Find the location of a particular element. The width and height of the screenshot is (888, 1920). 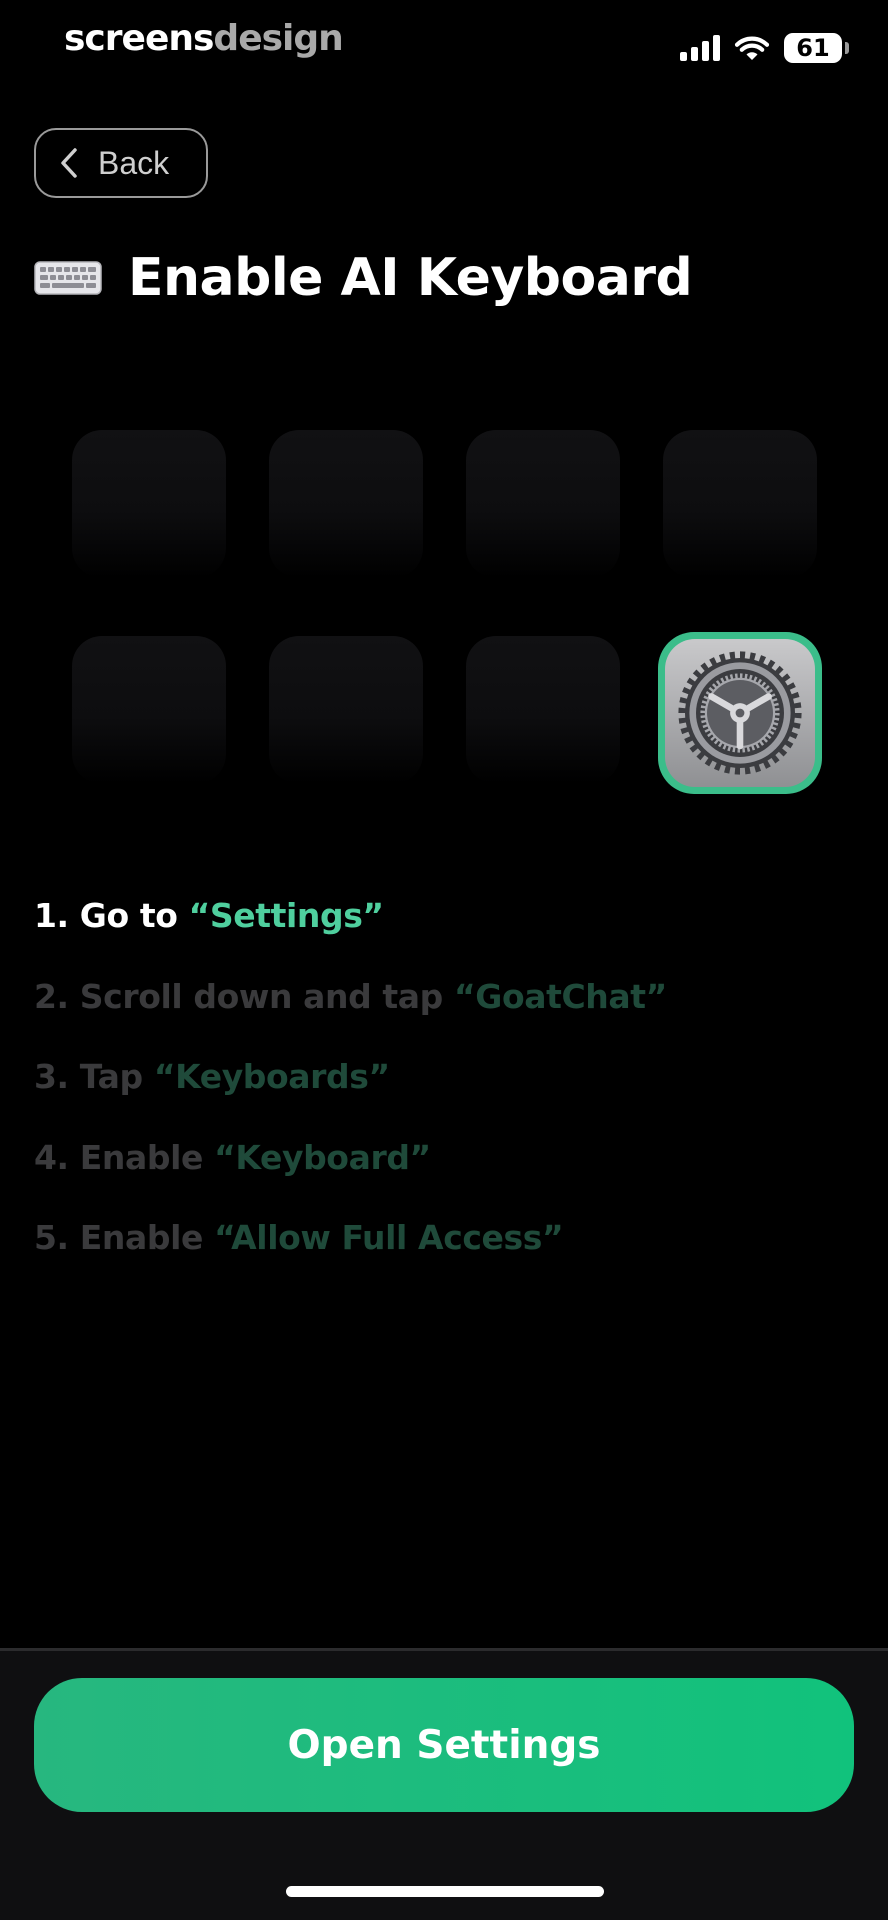

home-indicator is located at coordinates (445, 1891).